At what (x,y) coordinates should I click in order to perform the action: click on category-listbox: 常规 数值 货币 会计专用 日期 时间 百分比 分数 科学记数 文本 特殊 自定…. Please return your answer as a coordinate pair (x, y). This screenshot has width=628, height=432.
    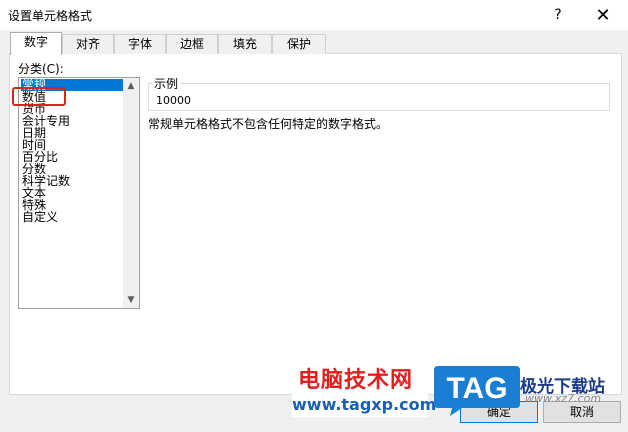
    Looking at the image, I should click on (79, 193).